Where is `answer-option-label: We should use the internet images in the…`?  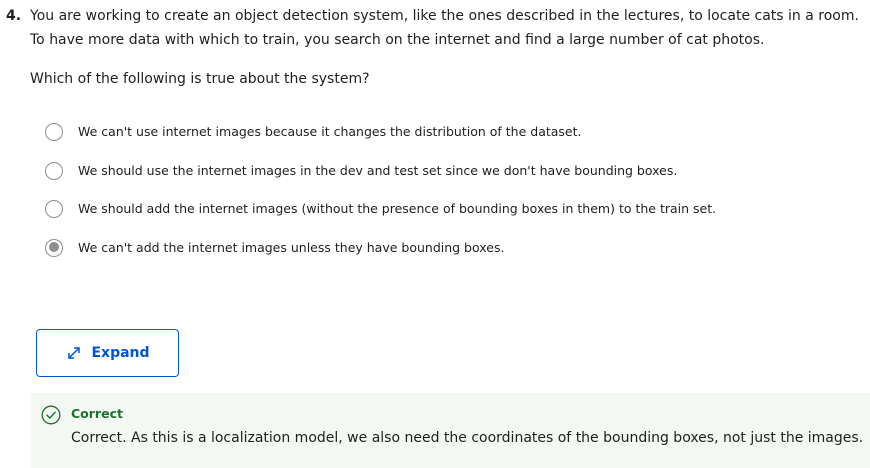 answer-option-label: We should use the internet images in the… is located at coordinates (378, 170).